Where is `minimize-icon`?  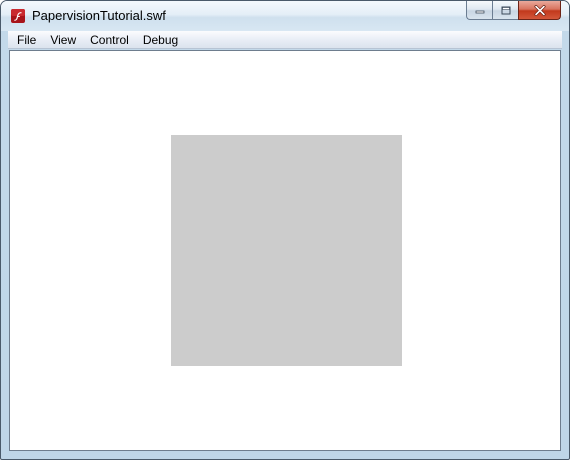 minimize-icon is located at coordinates (480, 10).